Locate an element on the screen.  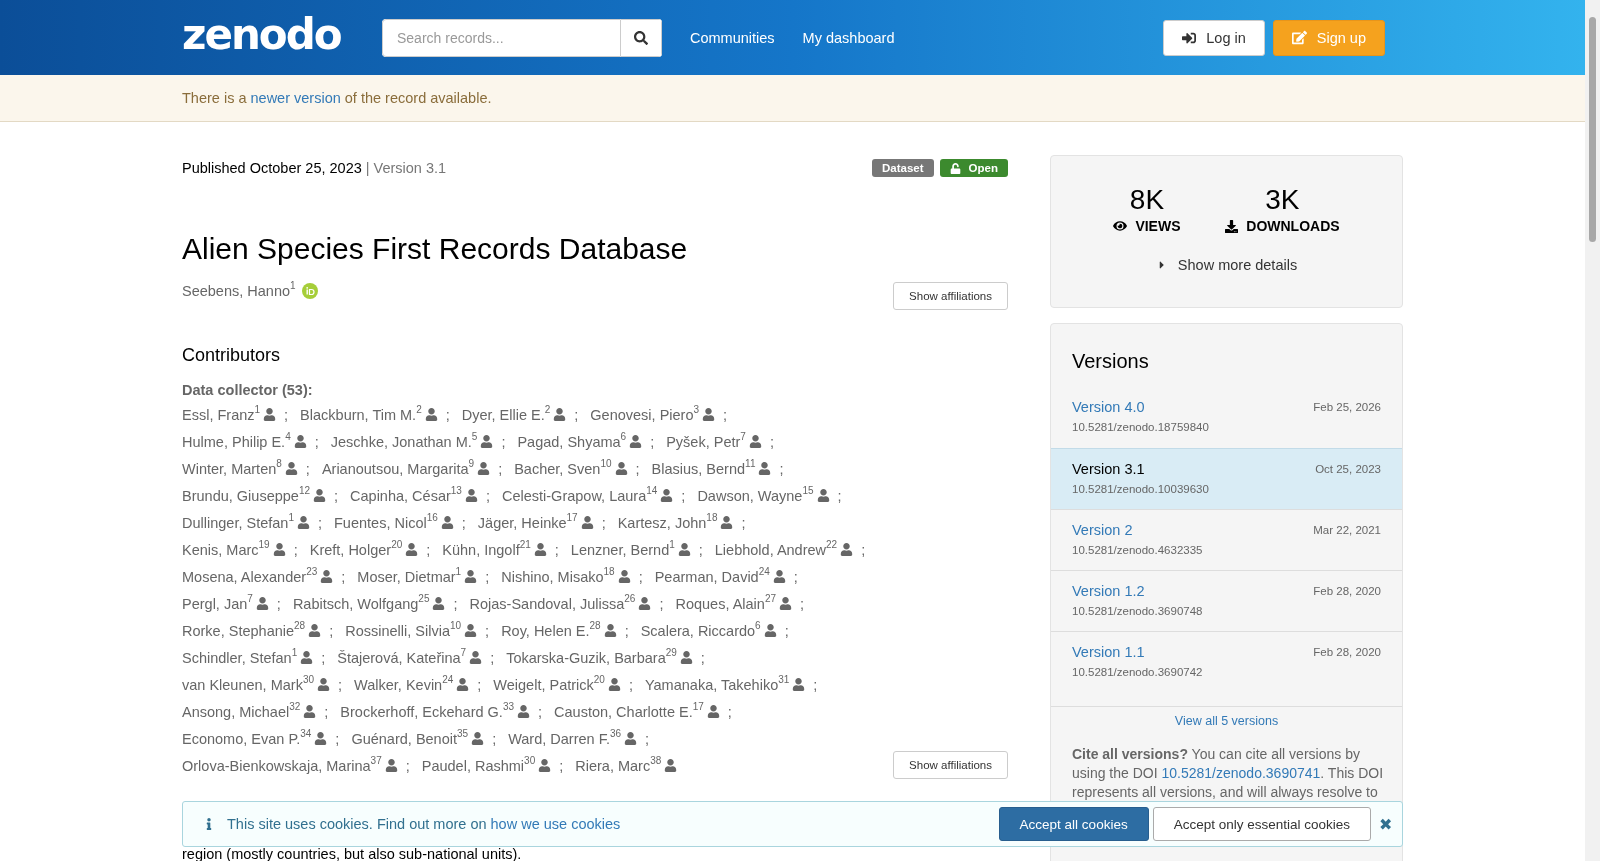
contributor-name: Lenzner, Bernd$^{1}$ is located at coordinates (622, 549).